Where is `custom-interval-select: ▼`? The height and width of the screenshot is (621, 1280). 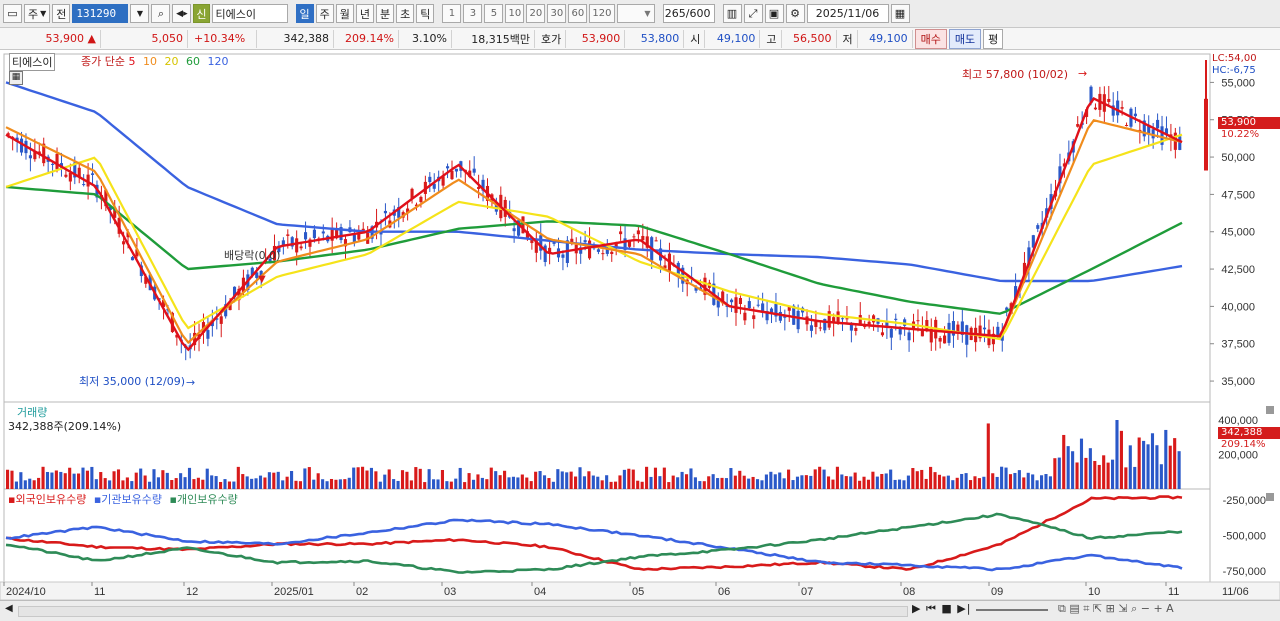 custom-interval-select: ▼ is located at coordinates (635, 13).